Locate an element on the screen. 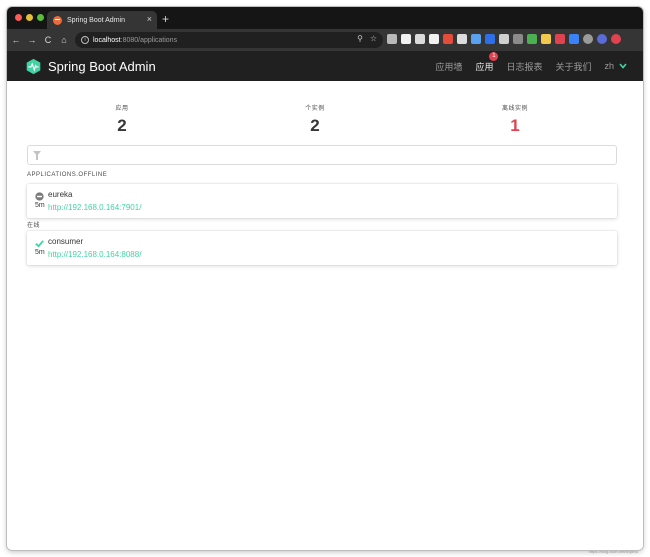 This screenshot has width=650, height=557. minus-circle-icon is located at coordinates (39, 196).